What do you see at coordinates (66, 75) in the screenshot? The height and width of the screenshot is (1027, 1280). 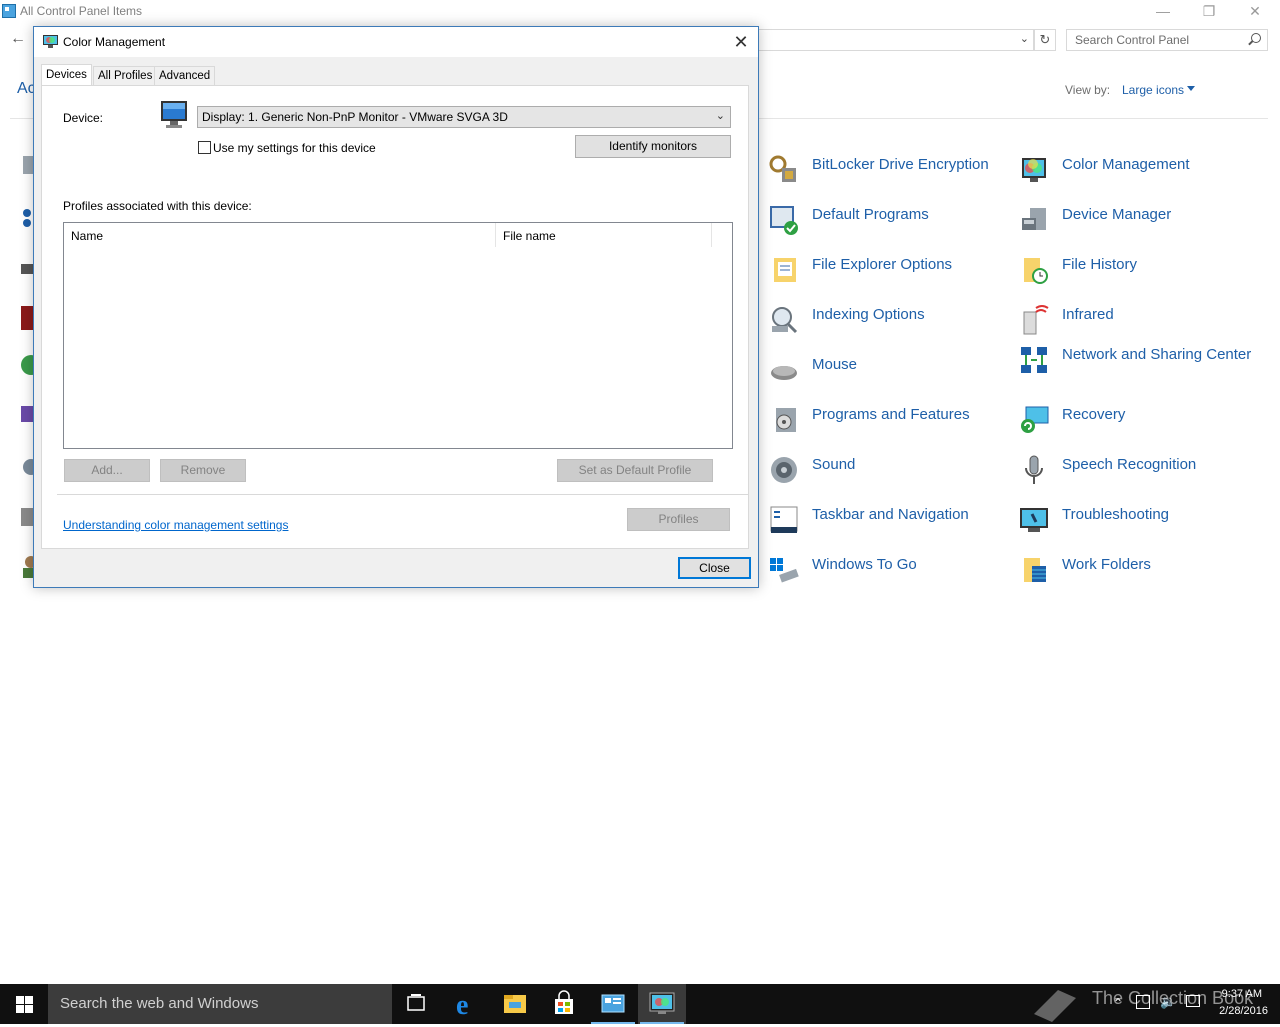 I see `tab-devices: Devices` at bounding box center [66, 75].